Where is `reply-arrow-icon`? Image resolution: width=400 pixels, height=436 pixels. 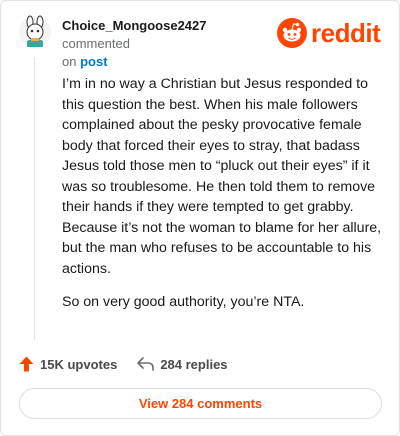 reply-arrow-icon is located at coordinates (146, 364).